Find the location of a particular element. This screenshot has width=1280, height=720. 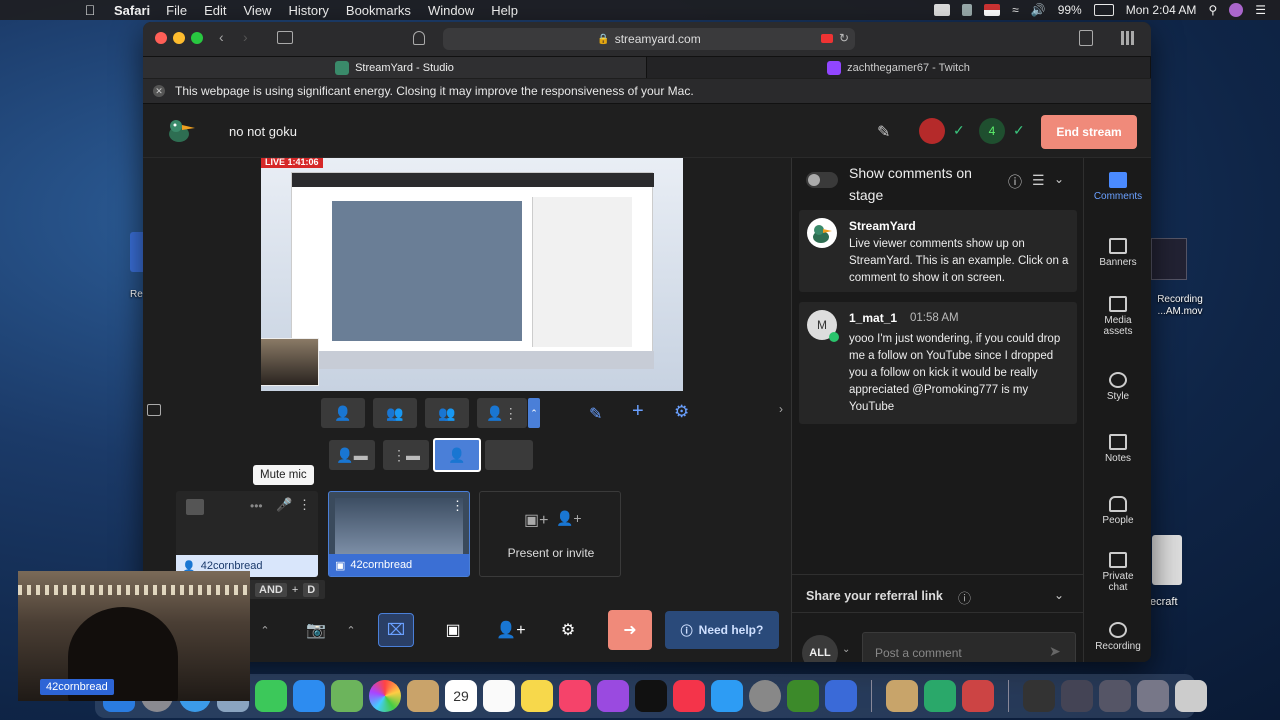

show-comments-toggle is located at coordinates (822, 180).